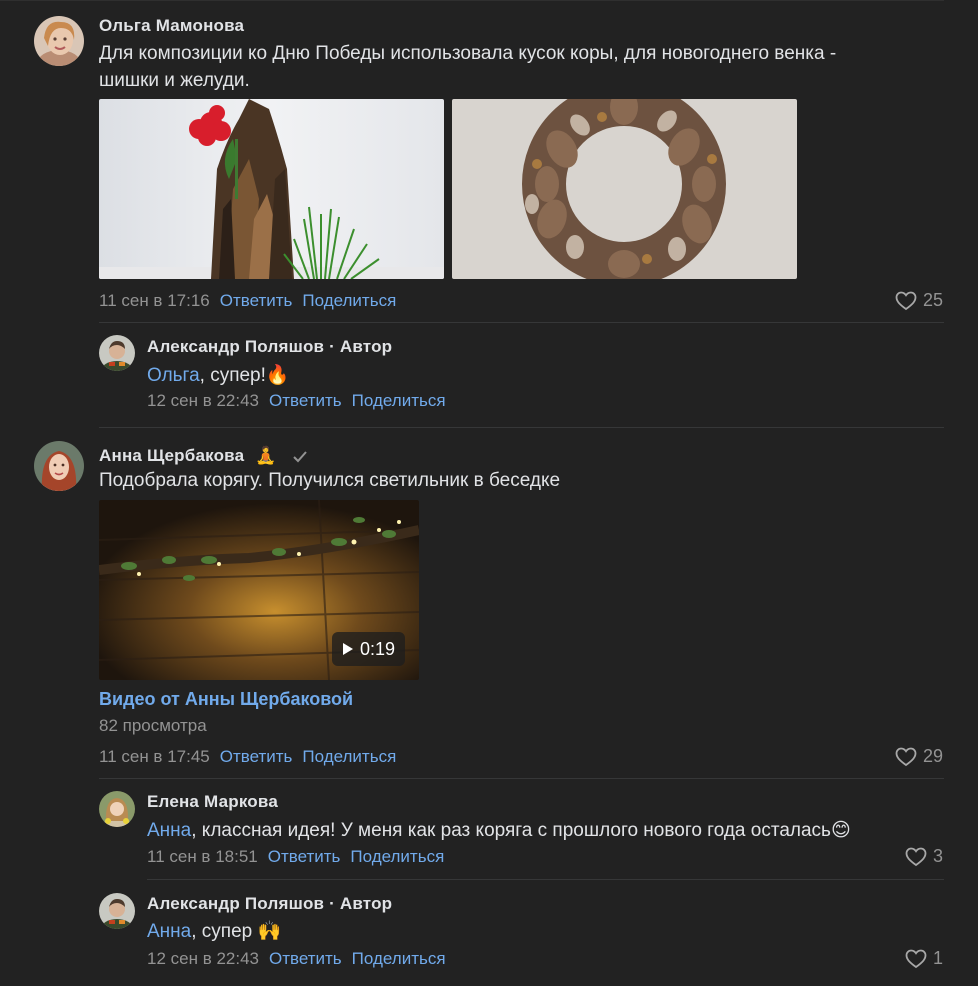 The image size is (978, 986). Describe the element at coordinates (154, 756) in the screenshot. I see `comment-date: 11 сен в 17:45` at that location.